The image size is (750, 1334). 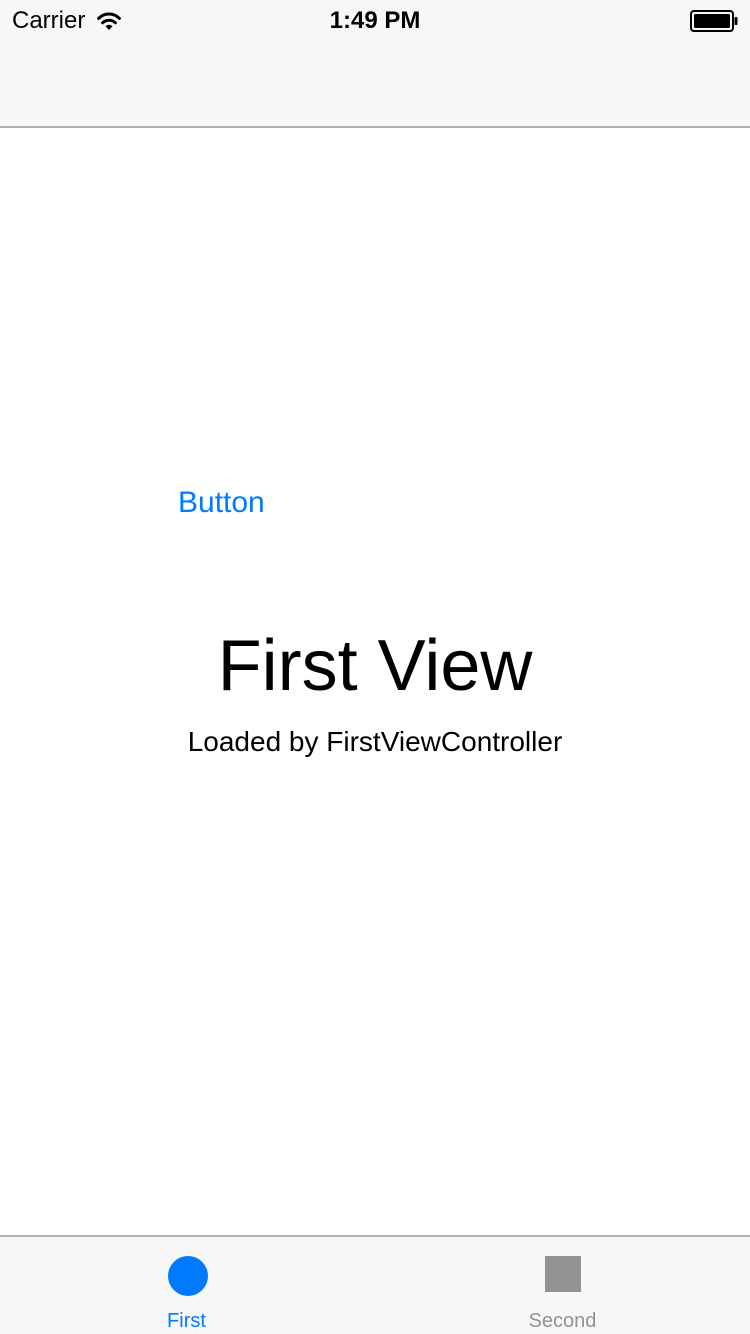 I want to click on tab-second: Second, so click(x=562, y=1285).